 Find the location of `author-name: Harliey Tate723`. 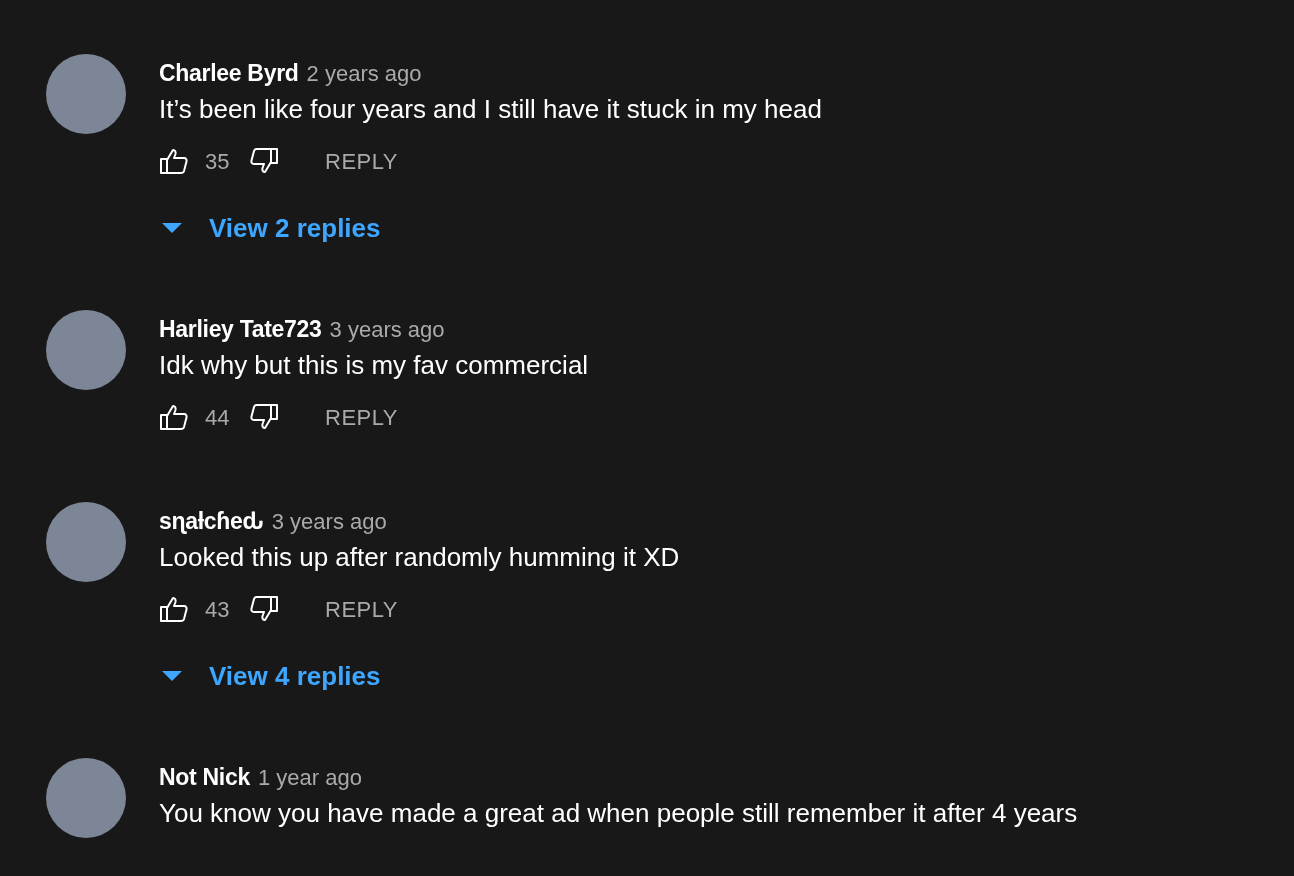

author-name: Harliey Tate723 is located at coordinates (240, 329).